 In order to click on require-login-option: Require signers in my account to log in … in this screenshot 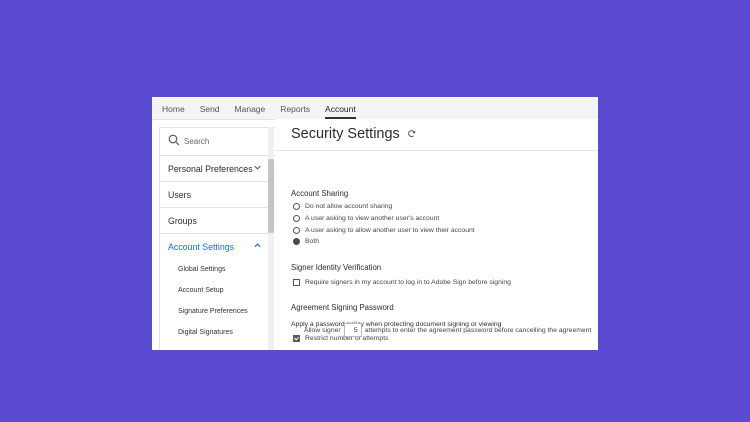, I will do `click(402, 282)`.